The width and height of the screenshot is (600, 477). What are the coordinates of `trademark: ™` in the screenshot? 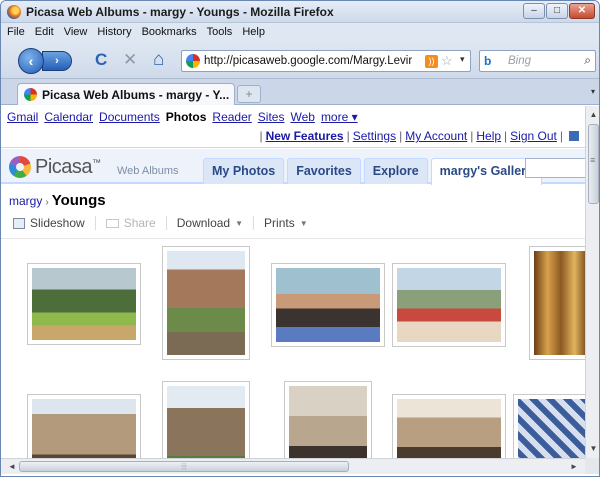 It's located at (96, 162).